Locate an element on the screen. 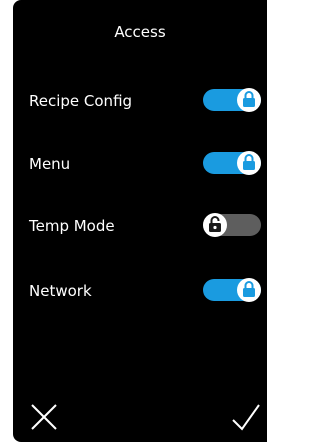  confirm-button is located at coordinates (246, 417).